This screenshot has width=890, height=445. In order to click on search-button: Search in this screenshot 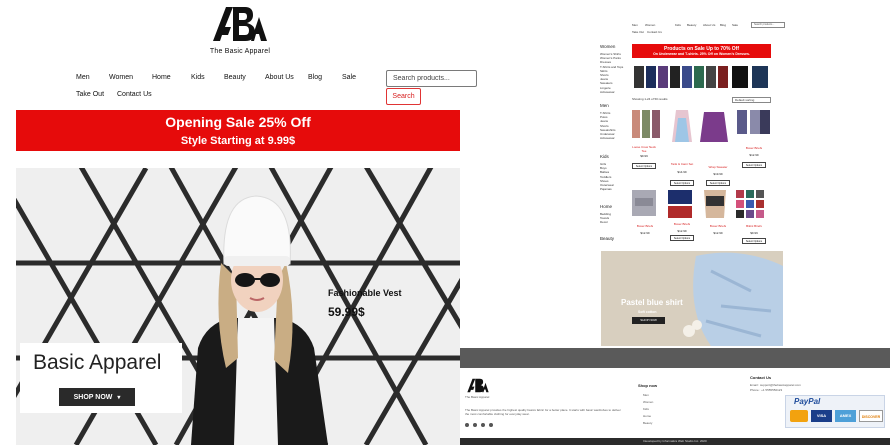, I will do `click(403, 96)`.